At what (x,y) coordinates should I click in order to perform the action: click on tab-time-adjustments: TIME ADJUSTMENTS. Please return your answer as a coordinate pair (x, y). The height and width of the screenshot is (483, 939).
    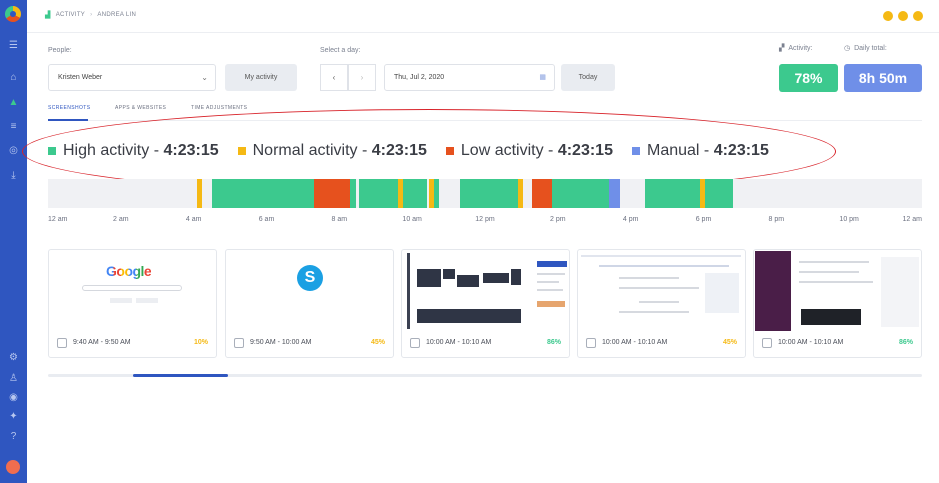
    Looking at the image, I should click on (219, 108).